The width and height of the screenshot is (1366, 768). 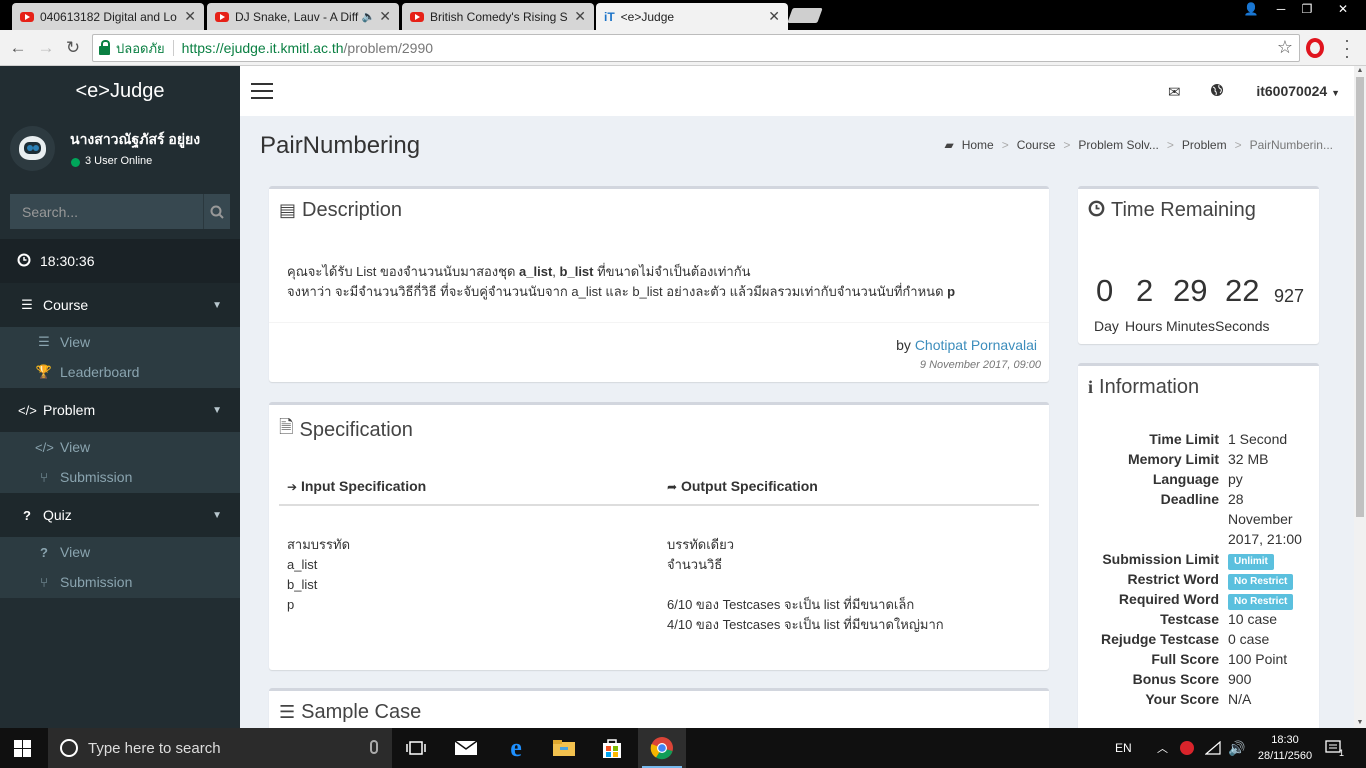 What do you see at coordinates (1174, 92) in the screenshot?
I see `envelope-icon: ✉` at bounding box center [1174, 92].